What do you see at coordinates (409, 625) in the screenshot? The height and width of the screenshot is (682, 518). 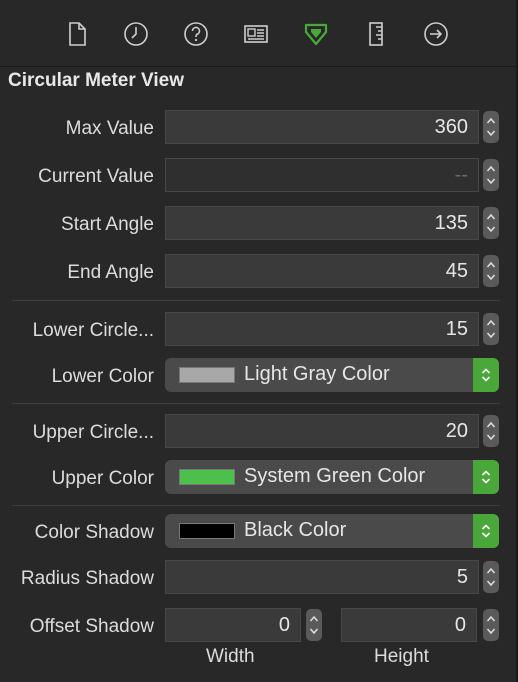 I see `offset-height-field: 0` at bounding box center [409, 625].